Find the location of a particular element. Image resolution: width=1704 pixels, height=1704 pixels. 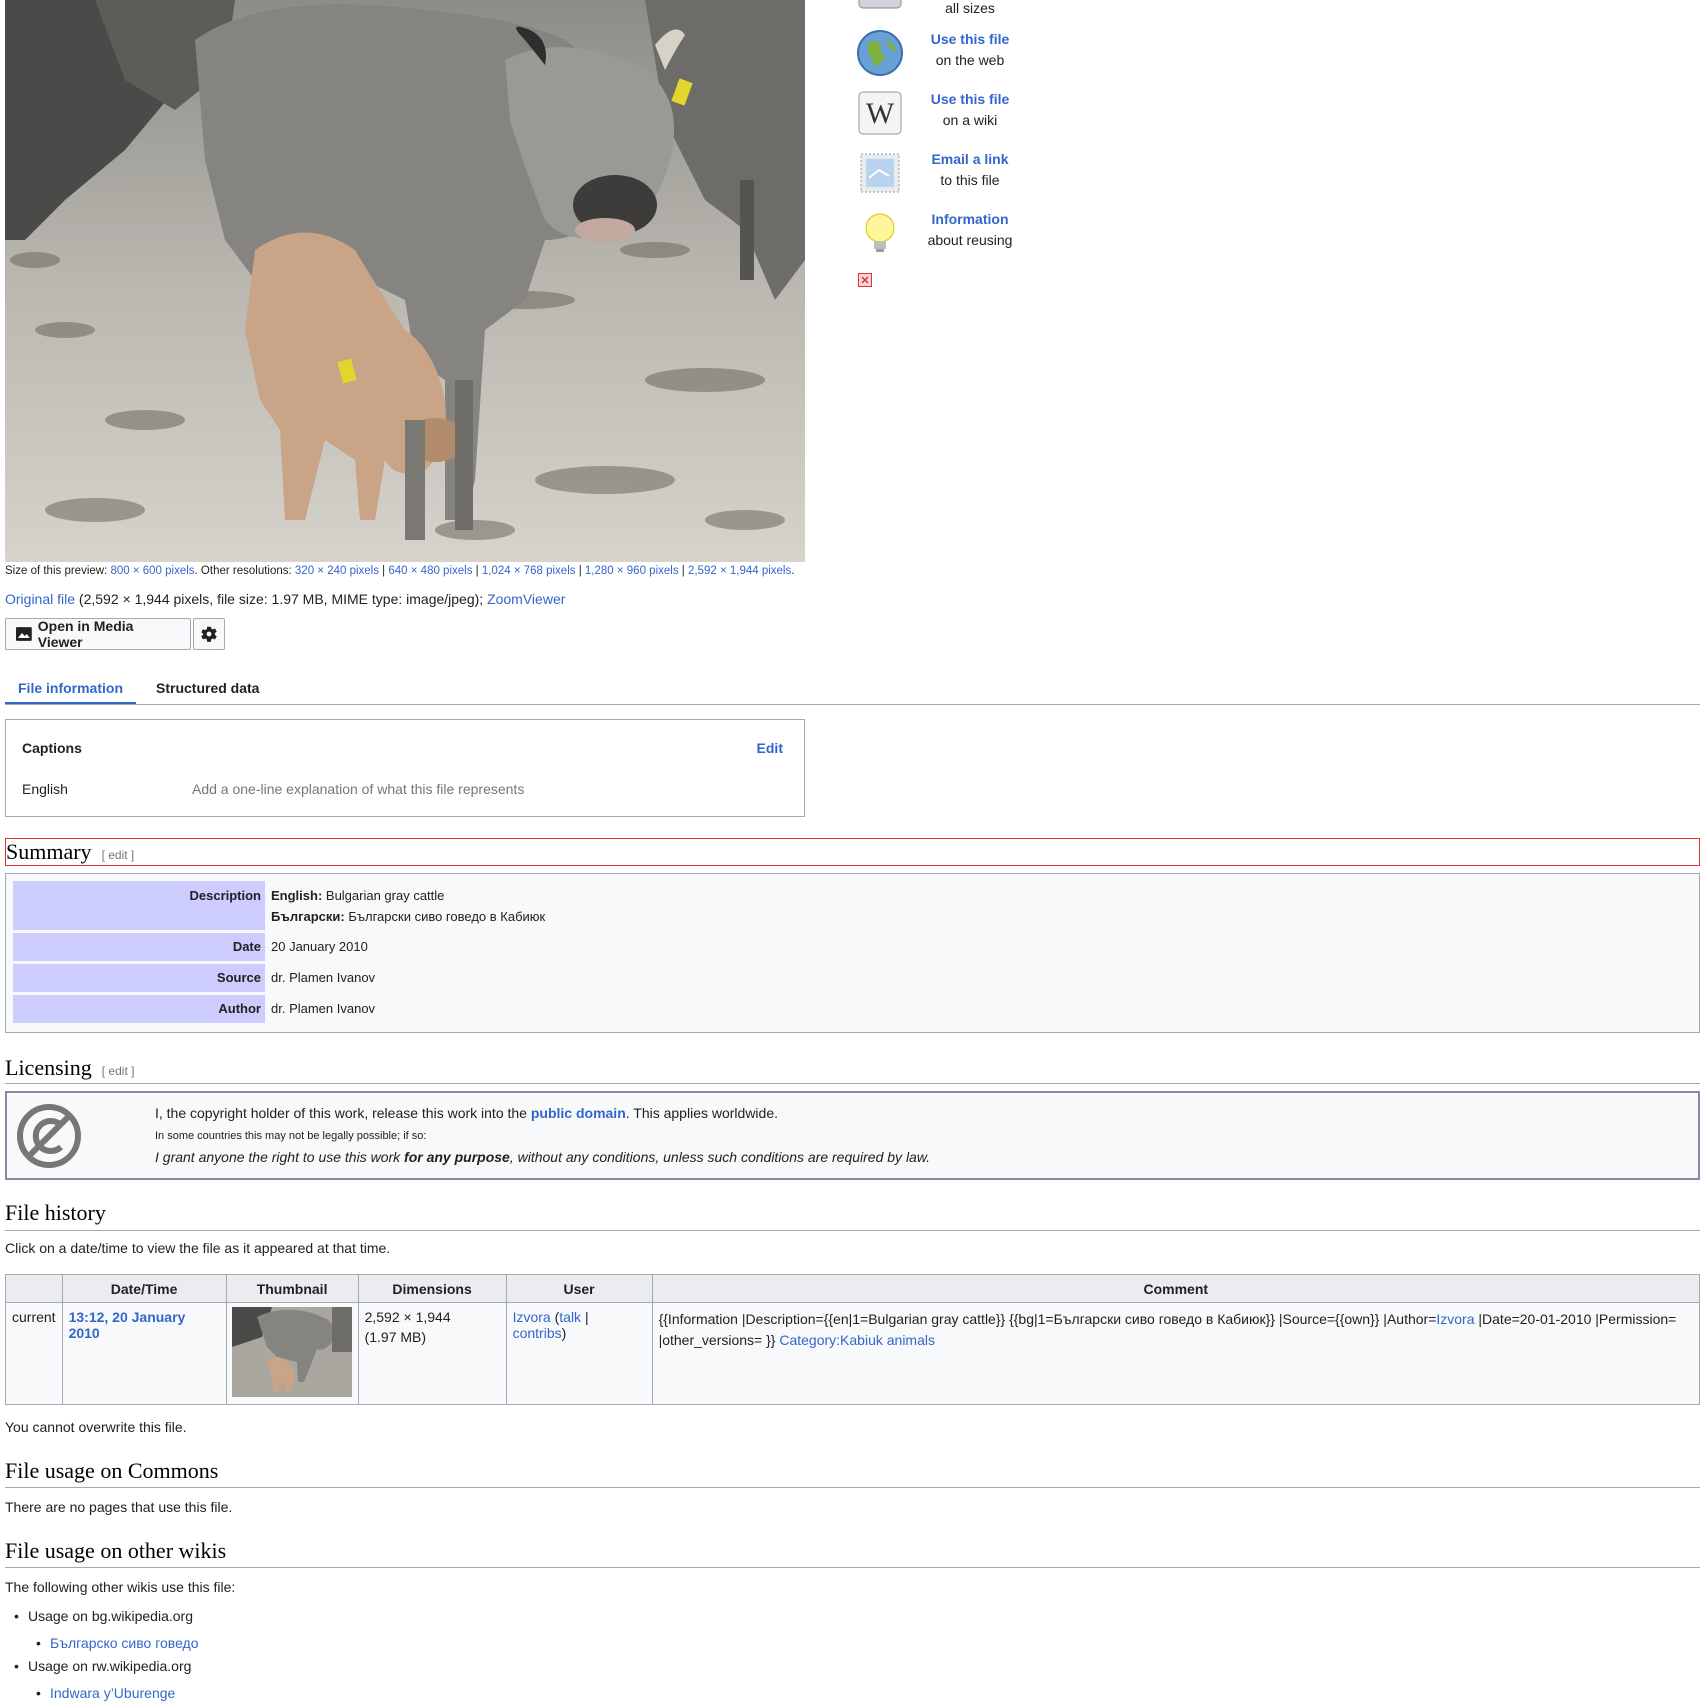

usage-other-heading: File usage on other wikis is located at coordinates (852, 1553).